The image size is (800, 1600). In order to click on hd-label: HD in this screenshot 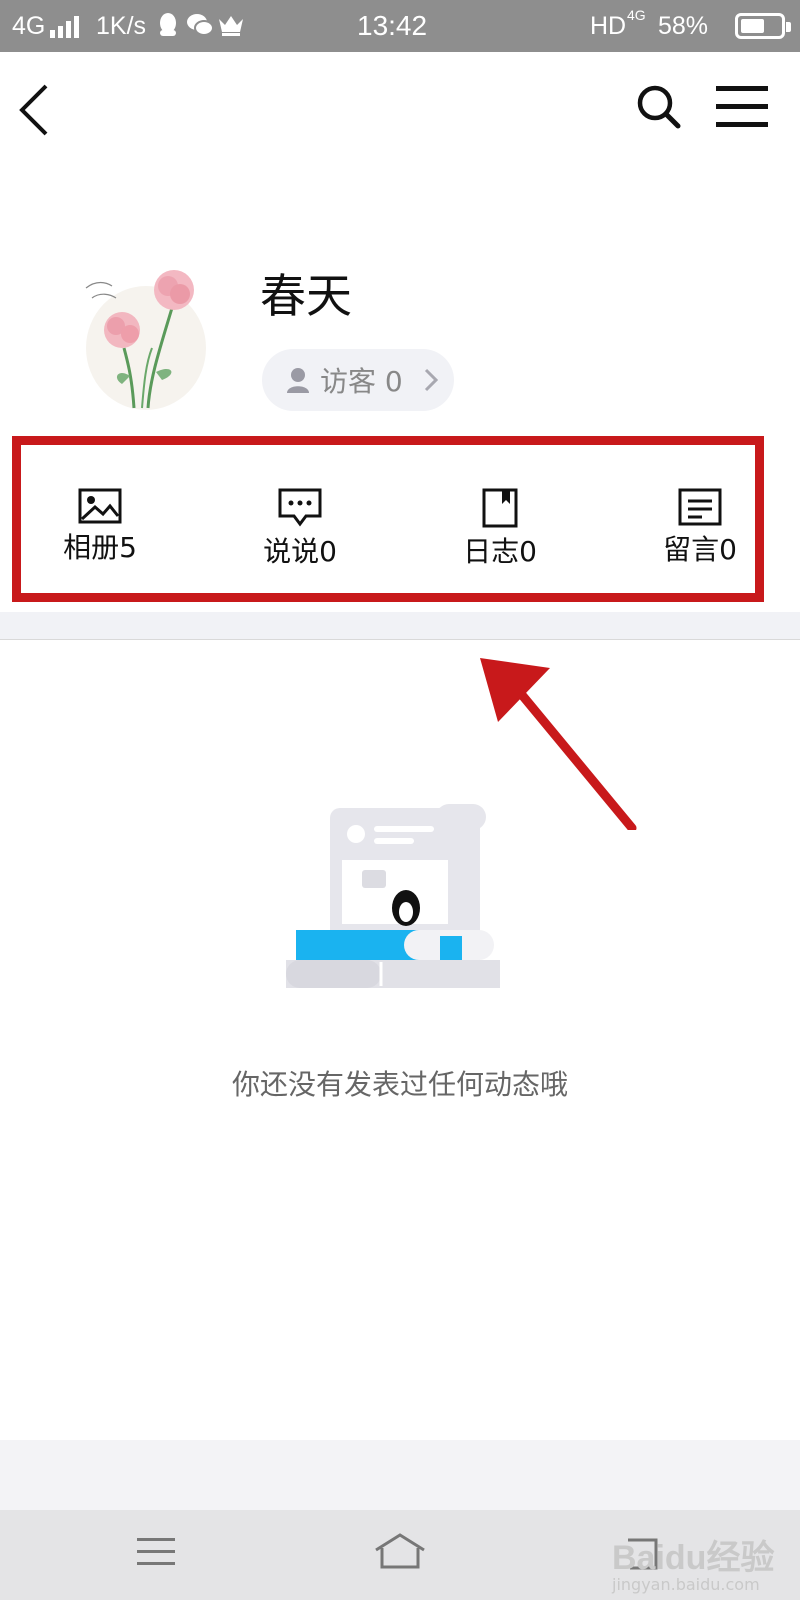, I will do `click(608, 26)`.